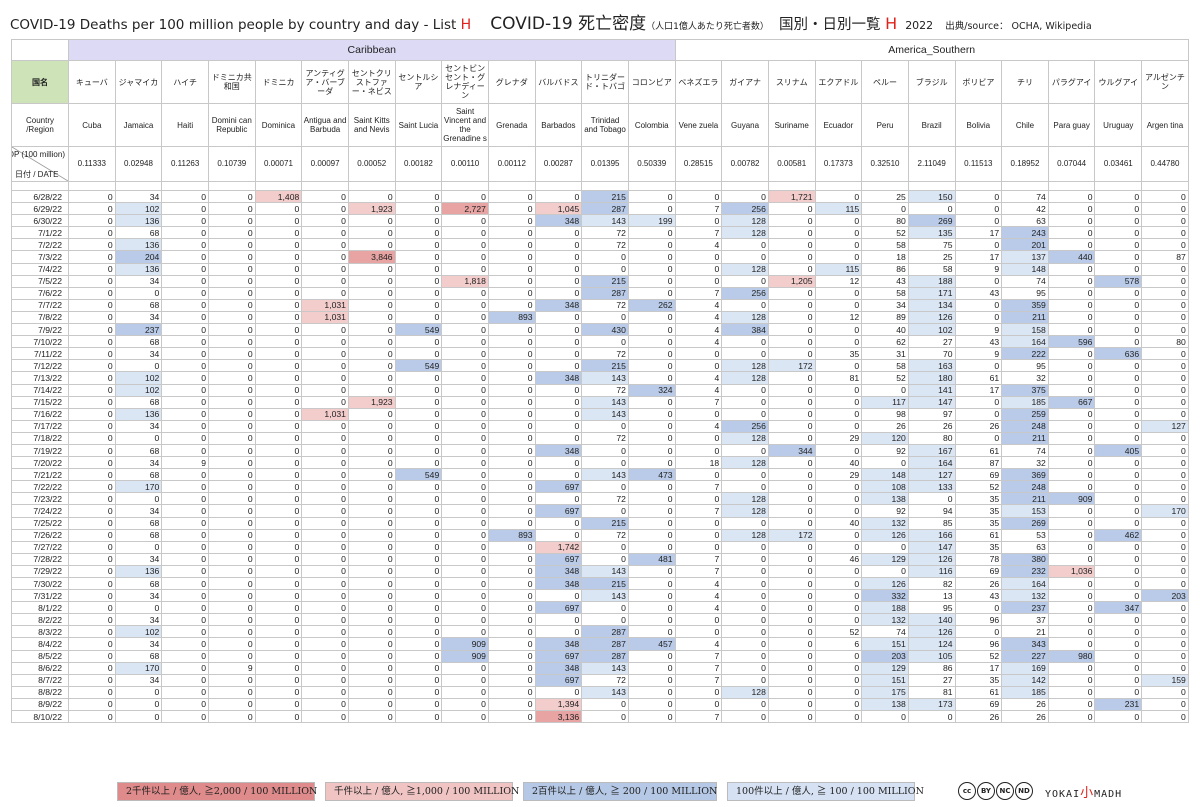 Image resolution: width=1200 pixels, height=807 pixels. I want to click on death-density-cell: 143, so click(605, 475).